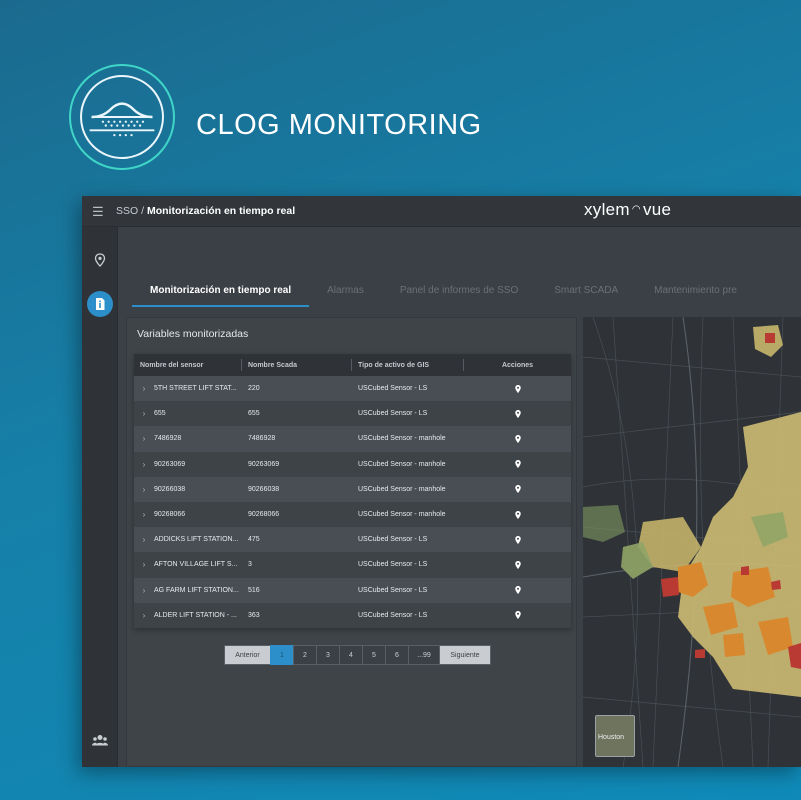 This screenshot has height=800, width=801. Describe the element at coordinates (188, 438) in the screenshot. I see `sensor-cell: › 7486928` at that location.